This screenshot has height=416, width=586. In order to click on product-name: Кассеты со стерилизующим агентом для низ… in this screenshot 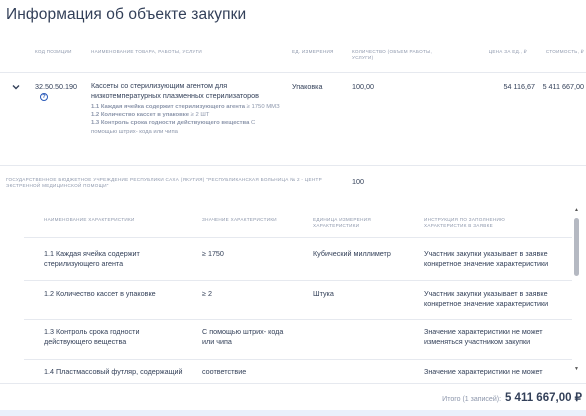, I will do `click(175, 90)`.